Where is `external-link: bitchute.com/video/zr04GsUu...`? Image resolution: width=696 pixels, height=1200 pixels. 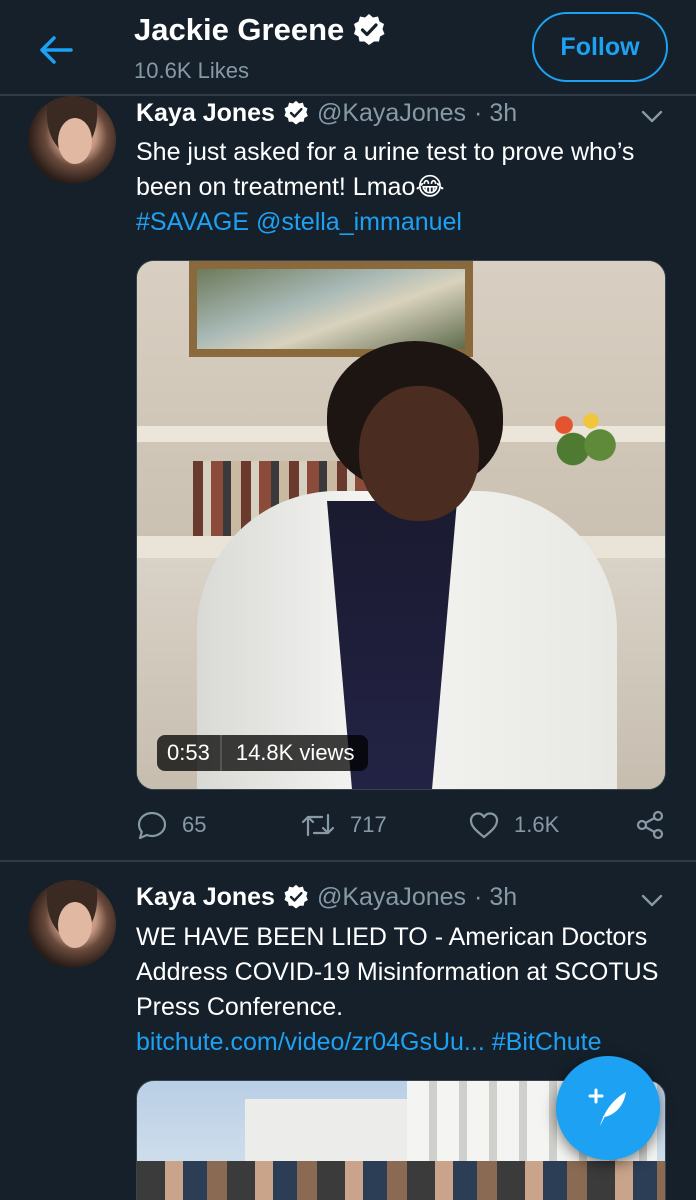
external-link: bitchute.com/video/zr04GsUu... is located at coordinates (310, 1042).